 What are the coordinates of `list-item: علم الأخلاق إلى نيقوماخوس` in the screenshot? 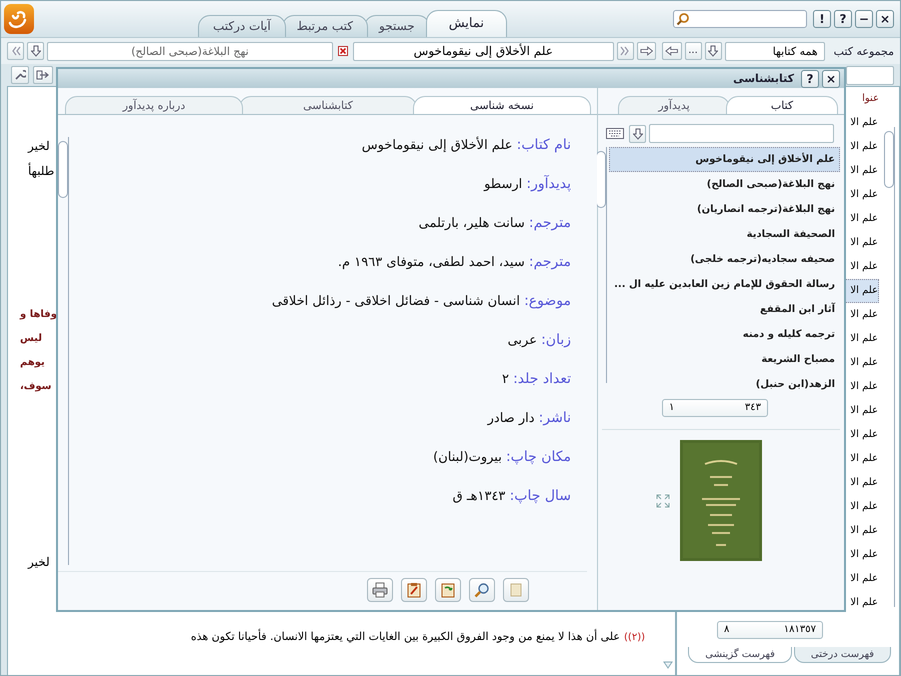 It's located at (724, 159).